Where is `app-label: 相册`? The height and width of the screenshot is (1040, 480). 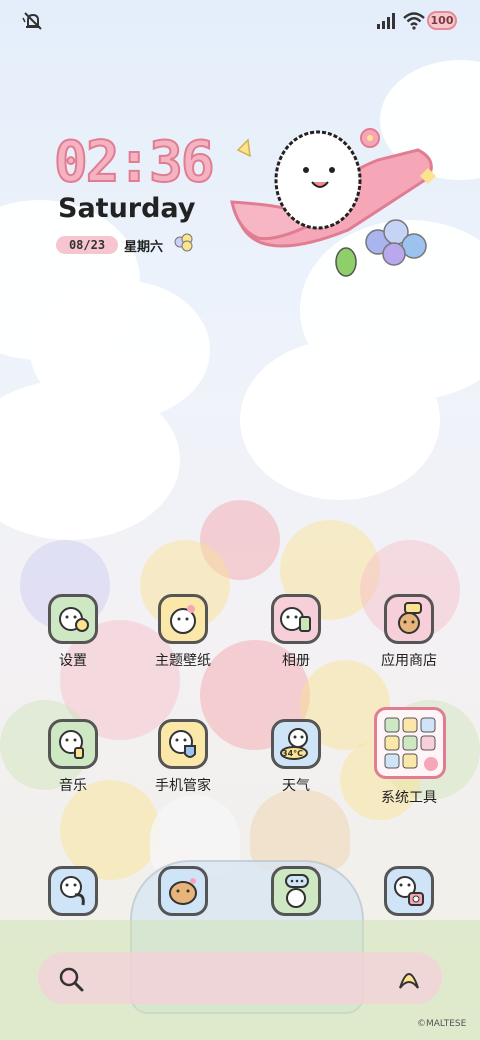
app-label: 相册 is located at coordinates (296, 661).